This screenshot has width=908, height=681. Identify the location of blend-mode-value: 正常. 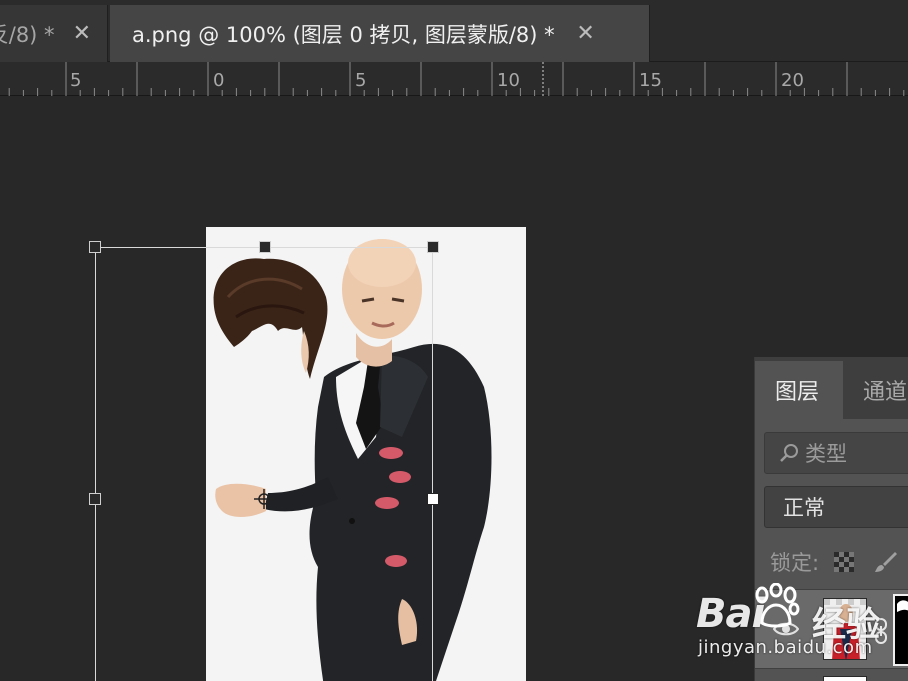
(804, 508).